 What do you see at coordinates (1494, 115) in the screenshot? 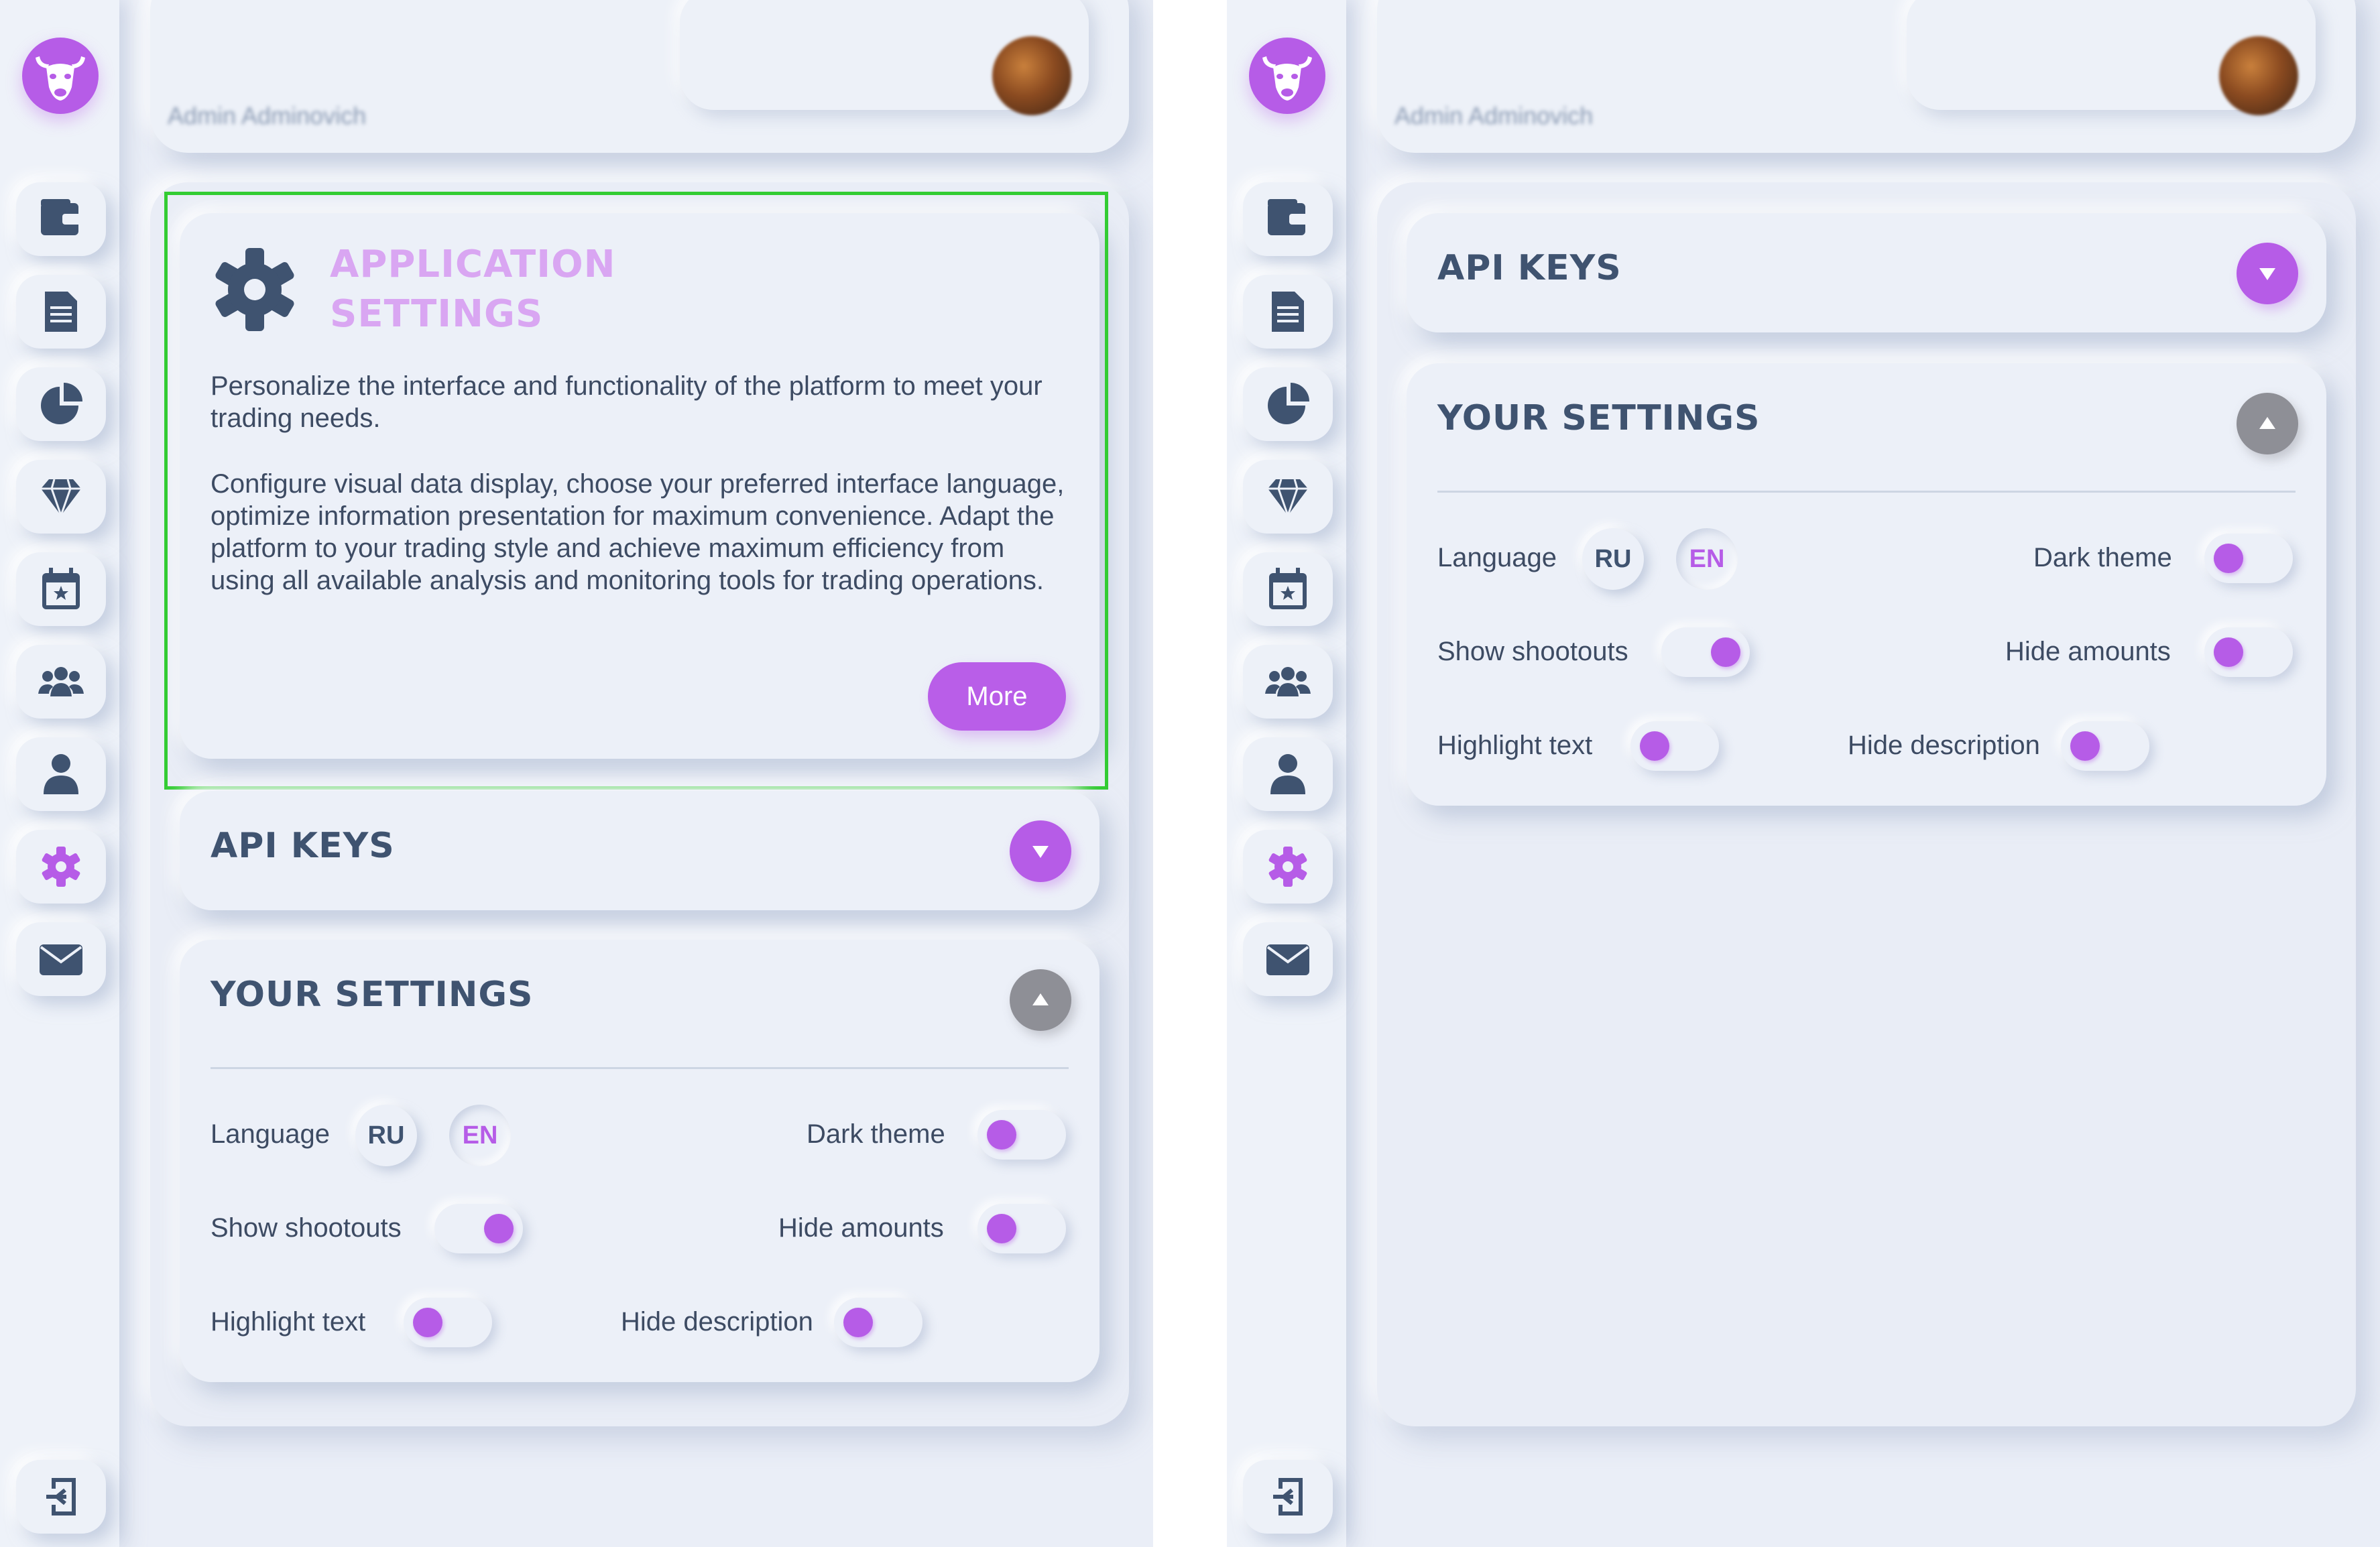
I see `user-name: Admin Adminovich` at bounding box center [1494, 115].